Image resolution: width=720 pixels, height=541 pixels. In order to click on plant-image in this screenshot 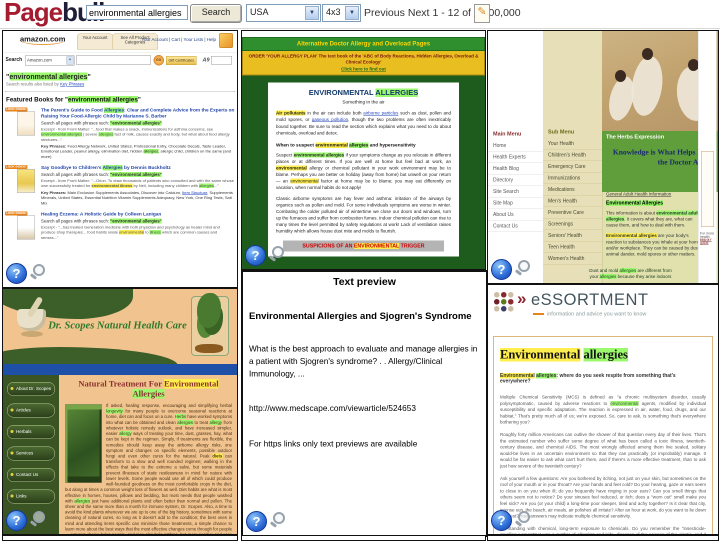, I will do `click(83, 443)`.